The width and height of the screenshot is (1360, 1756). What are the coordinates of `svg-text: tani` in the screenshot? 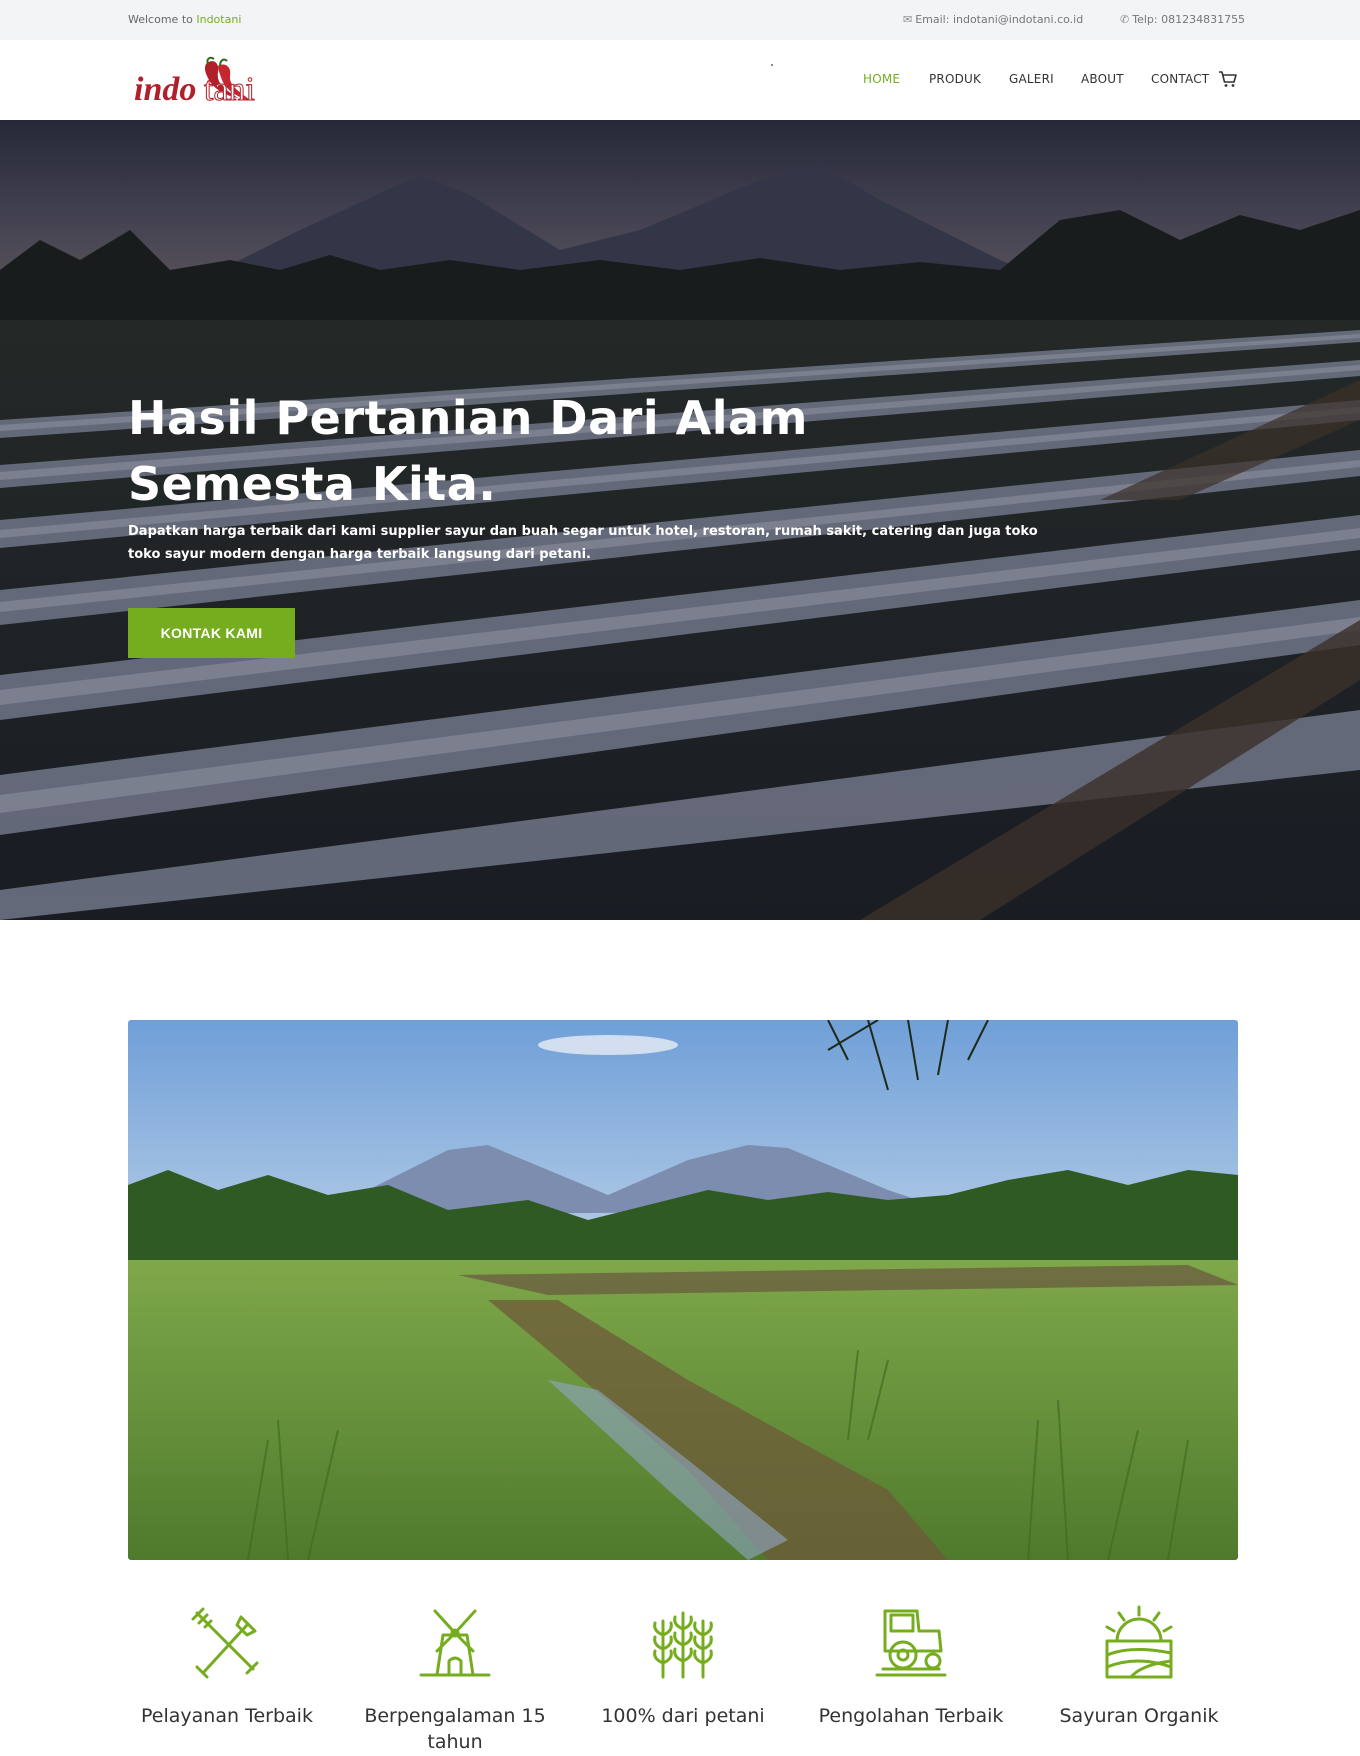 It's located at (229, 89).